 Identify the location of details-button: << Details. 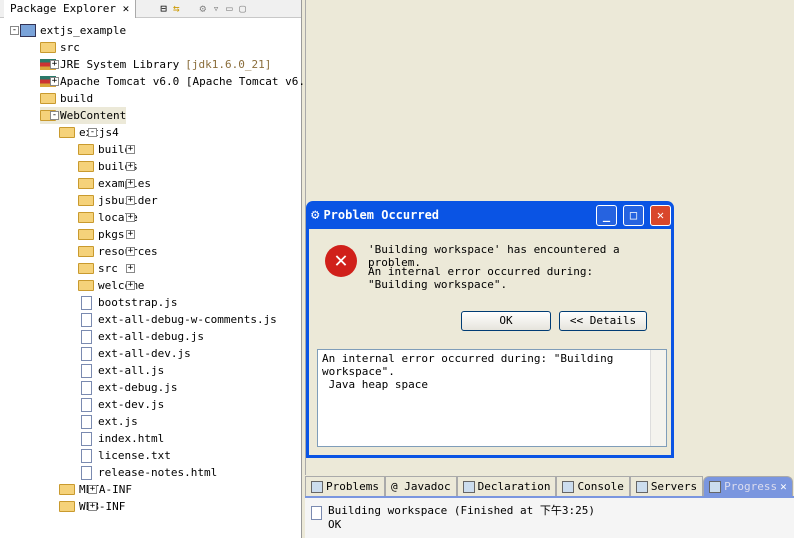
(603, 321).